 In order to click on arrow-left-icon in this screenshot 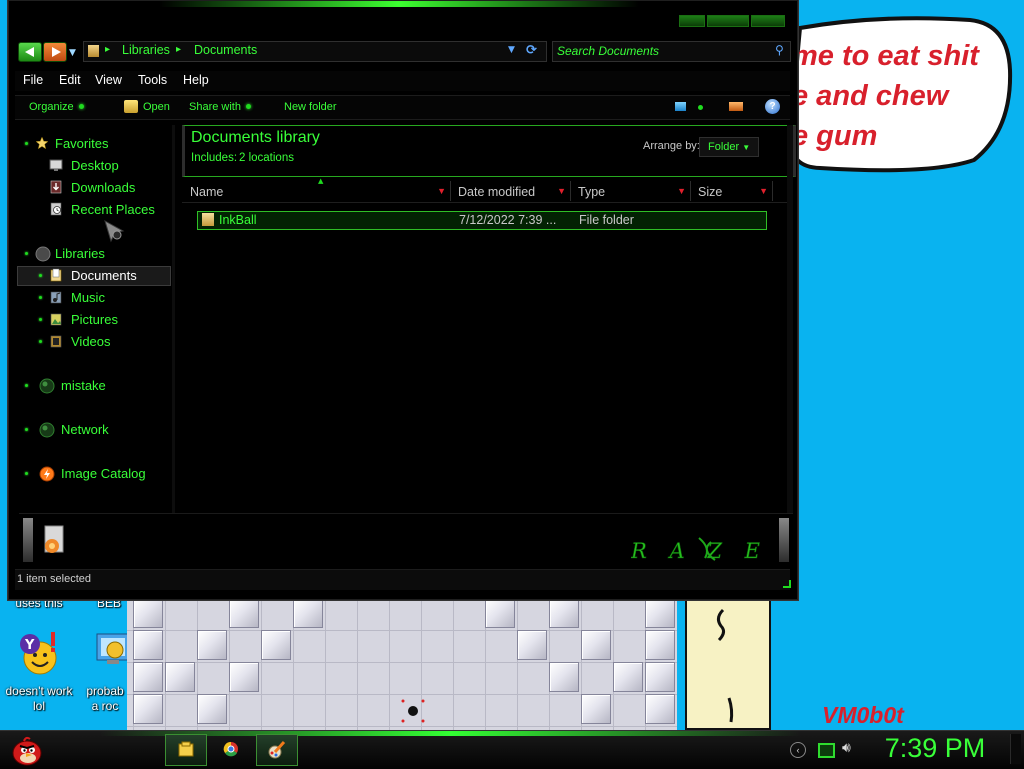, I will do `click(29, 52)`.